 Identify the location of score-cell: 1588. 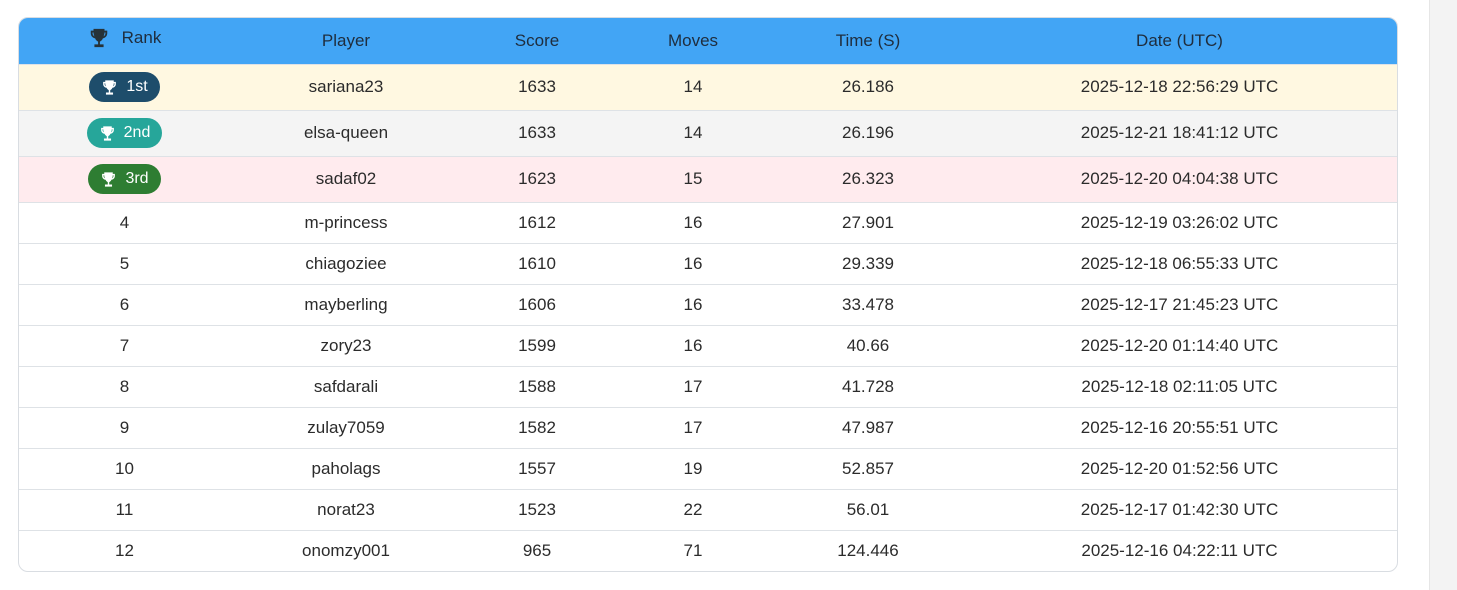
(537, 386).